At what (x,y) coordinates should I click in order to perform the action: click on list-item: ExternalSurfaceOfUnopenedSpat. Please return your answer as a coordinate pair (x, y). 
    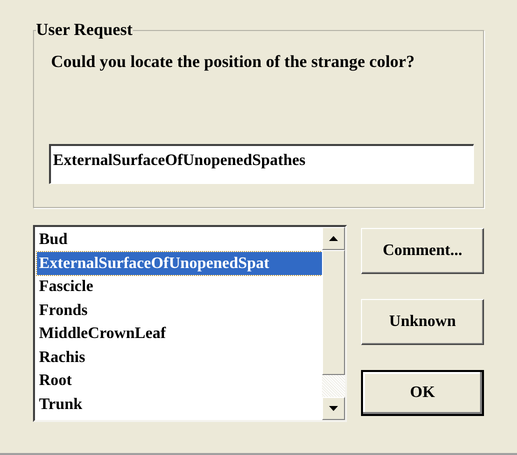
    Looking at the image, I should click on (179, 263).